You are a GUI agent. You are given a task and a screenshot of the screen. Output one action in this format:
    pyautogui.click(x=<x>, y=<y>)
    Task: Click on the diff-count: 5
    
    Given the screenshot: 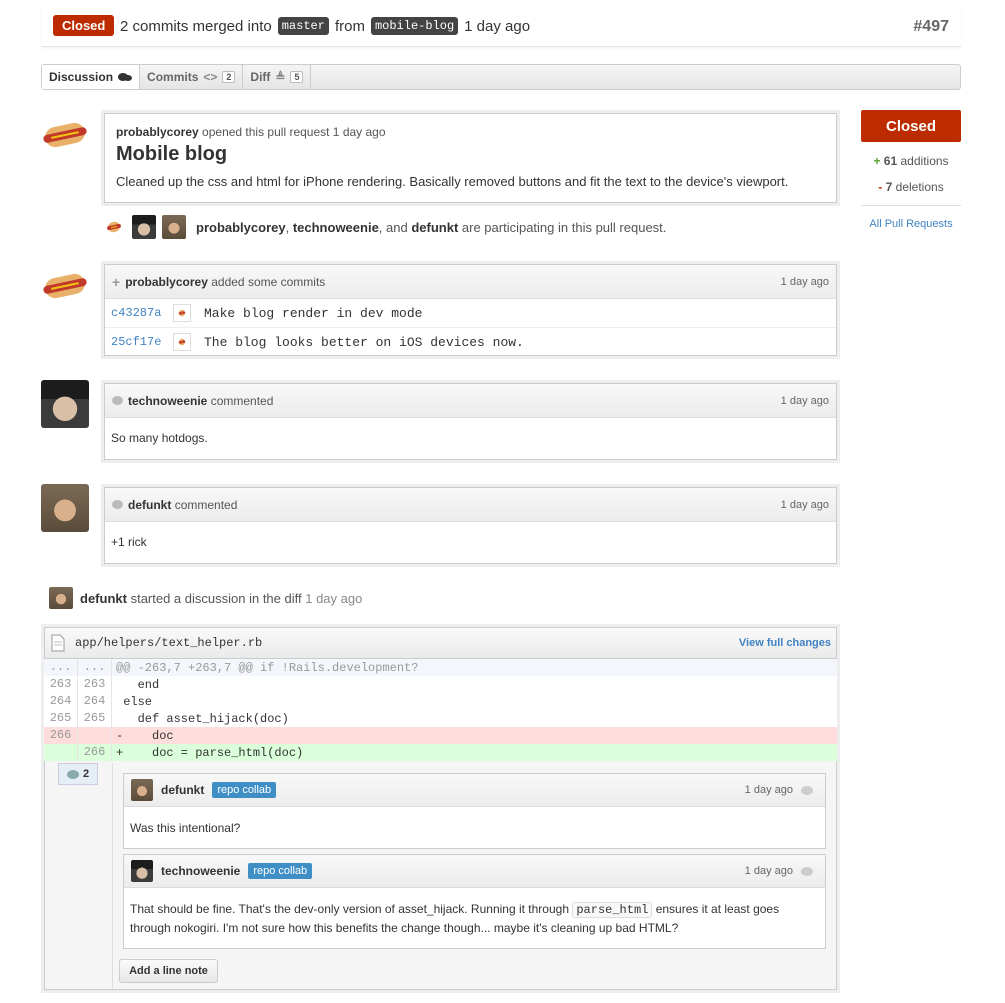 What is the action you would take?
    pyautogui.click(x=297, y=77)
    